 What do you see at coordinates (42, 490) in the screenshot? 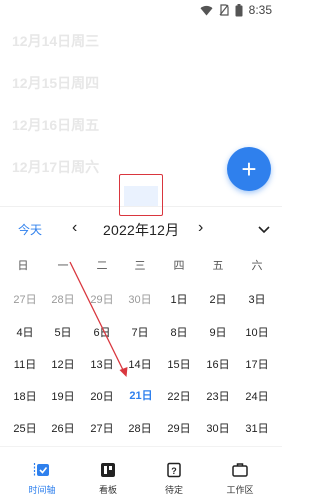
I see `nav-label: 时间轴` at bounding box center [42, 490].